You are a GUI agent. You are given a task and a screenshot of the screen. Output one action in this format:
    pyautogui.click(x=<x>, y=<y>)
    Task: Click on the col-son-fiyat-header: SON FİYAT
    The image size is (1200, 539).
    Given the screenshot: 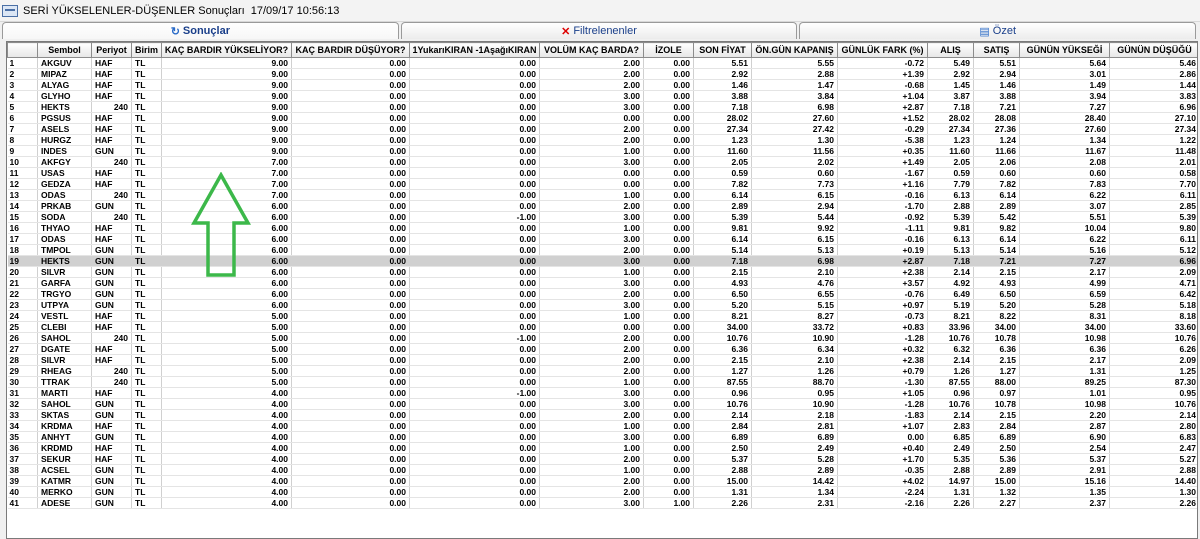 What is the action you would take?
    pyautogui.click(x=722, y=50)
    